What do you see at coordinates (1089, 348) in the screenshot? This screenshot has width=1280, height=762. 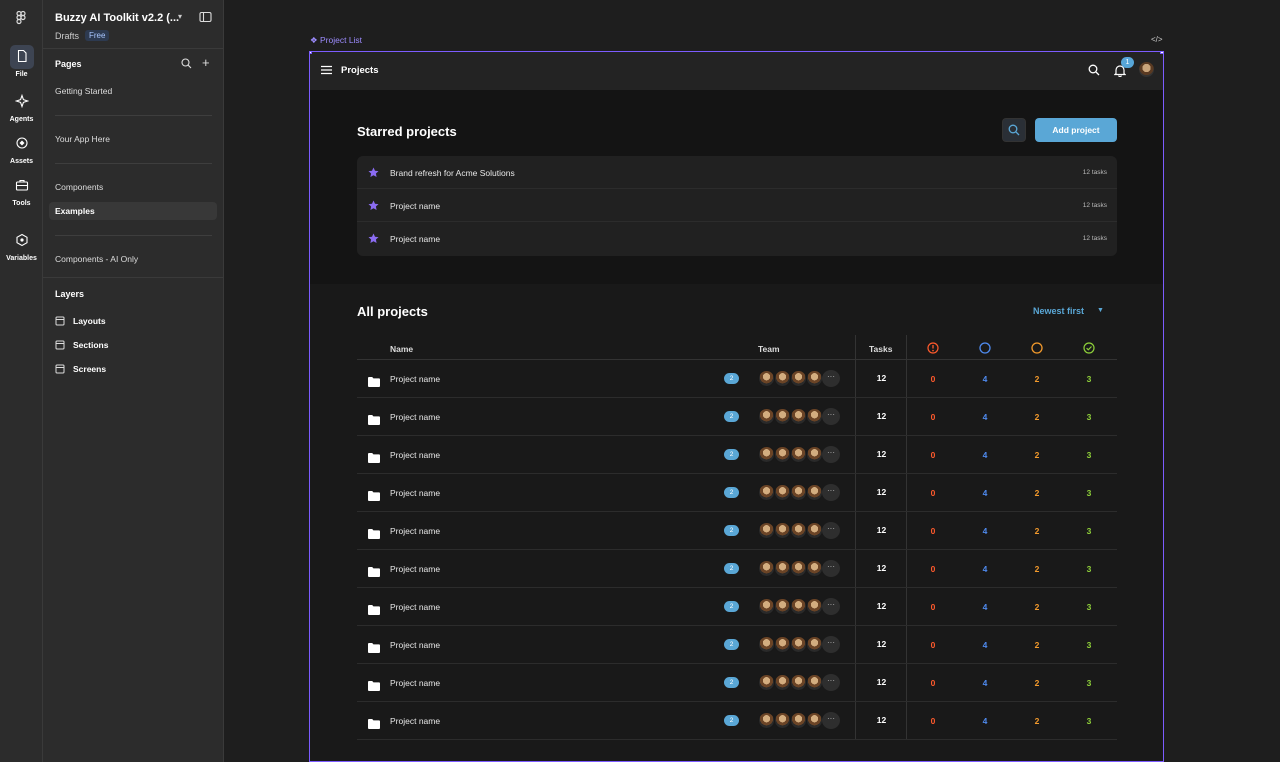 I see `done-status-icon` at bounding box center [1089, 348].